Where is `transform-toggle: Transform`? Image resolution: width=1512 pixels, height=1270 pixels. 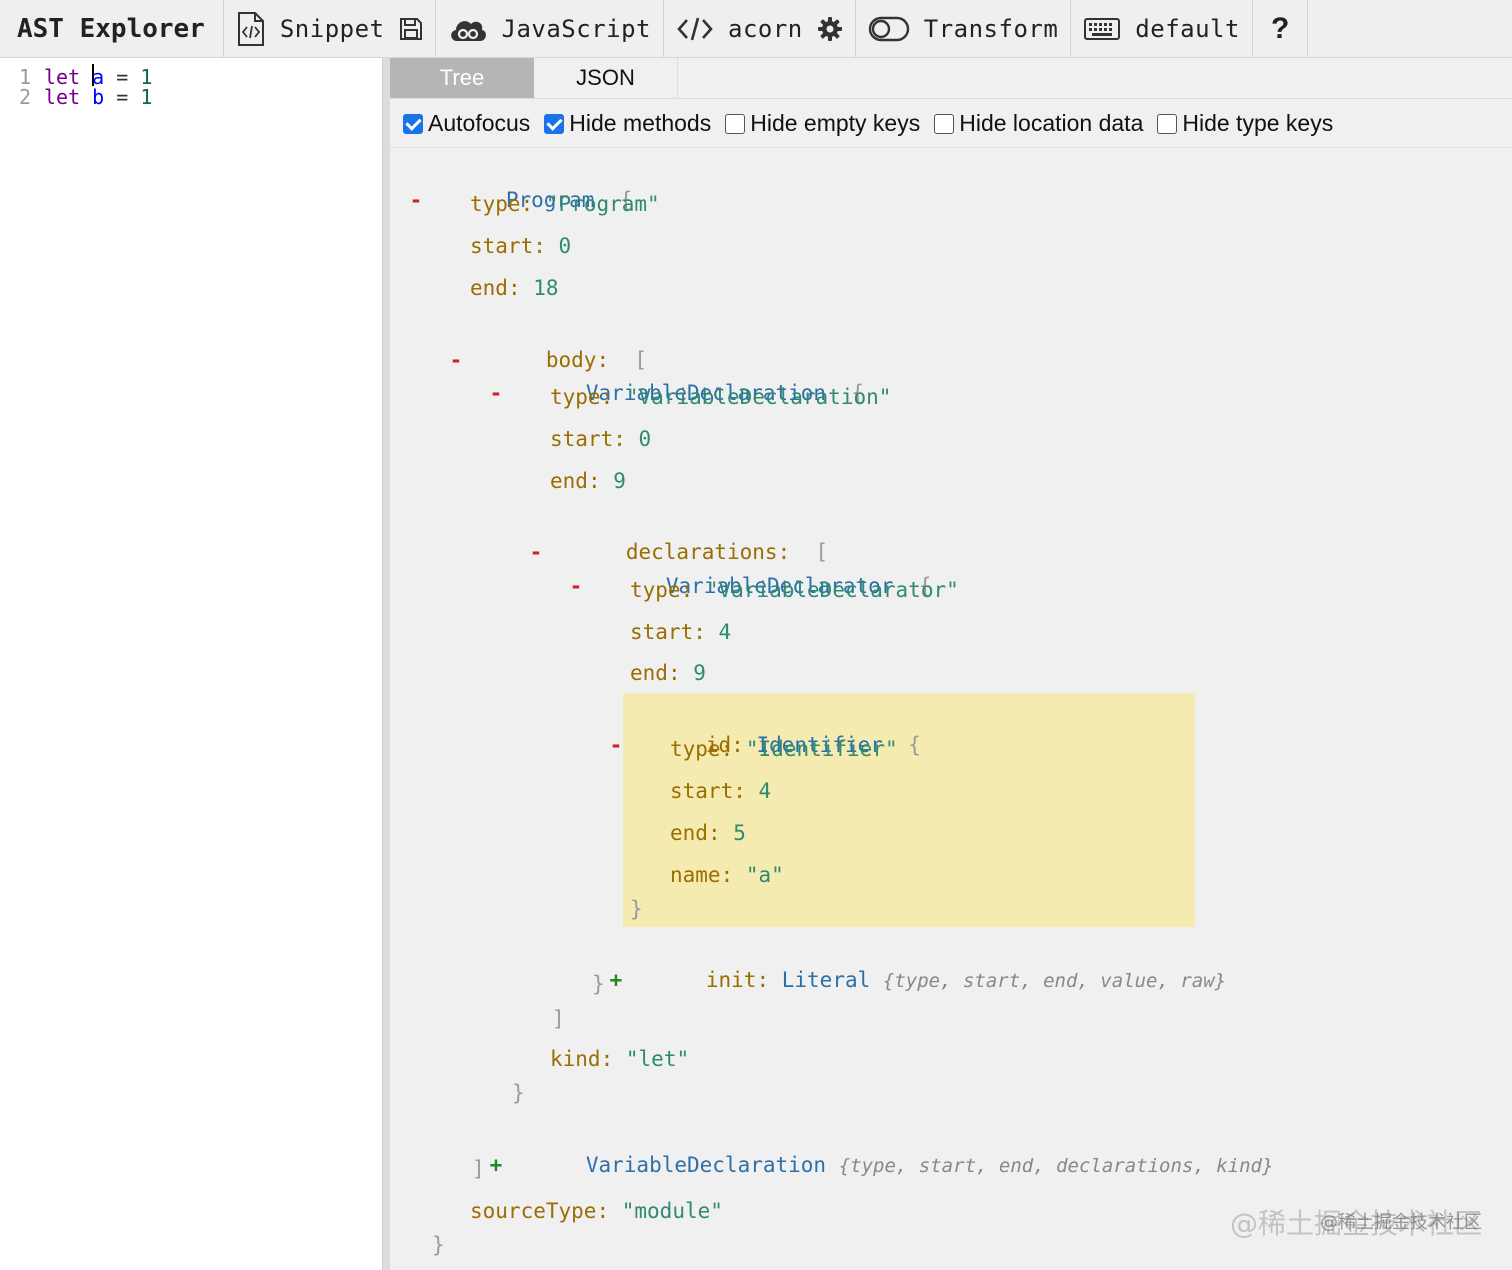 transform-toggle: Transform is located at coordinates (964, 28).